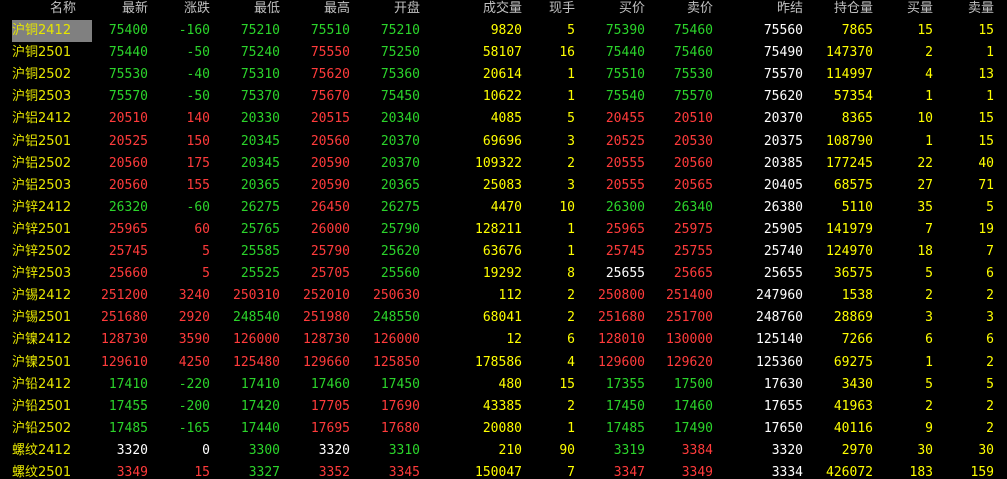  What do you see at coordinates (42, 229) in the screenshot?
I see `contract-name-cell: 沪锌2501` at bounding box center [42, 229].